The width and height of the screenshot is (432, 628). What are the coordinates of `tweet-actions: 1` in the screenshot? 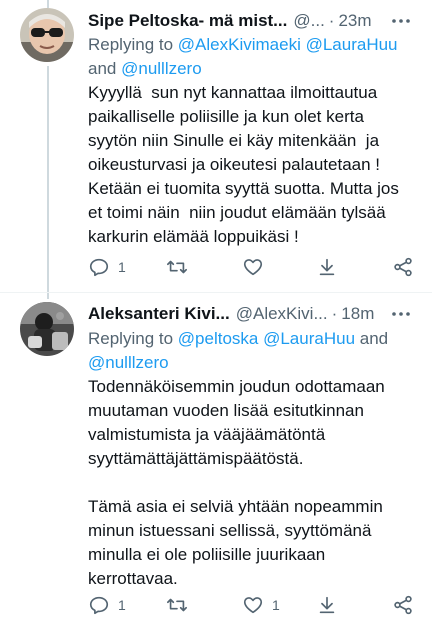 It's located at (253, 267).